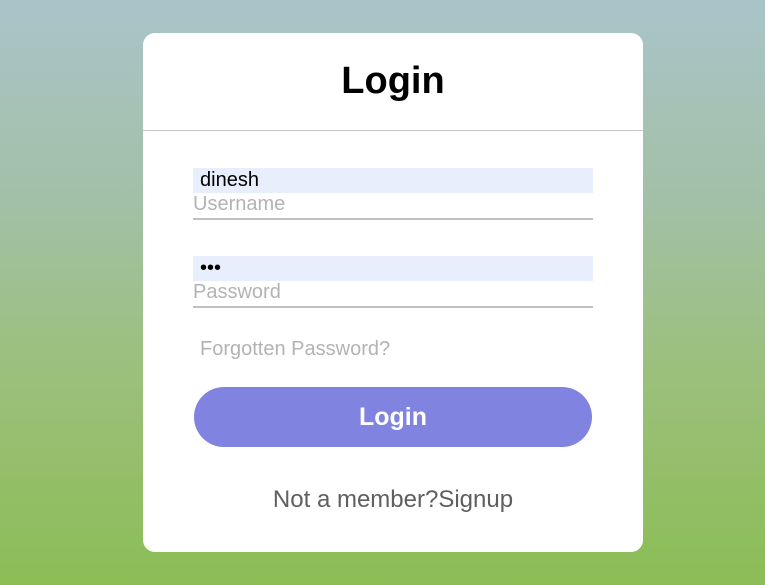 This screenshot has height=585, width=765. I want to click on forgot-password-link: Forgotten Password?, so click(295, 349).